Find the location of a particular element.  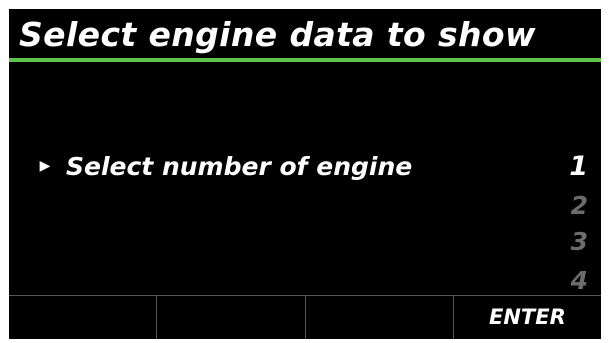

engine-option-2: 2 is located at coordinates (571, 206).